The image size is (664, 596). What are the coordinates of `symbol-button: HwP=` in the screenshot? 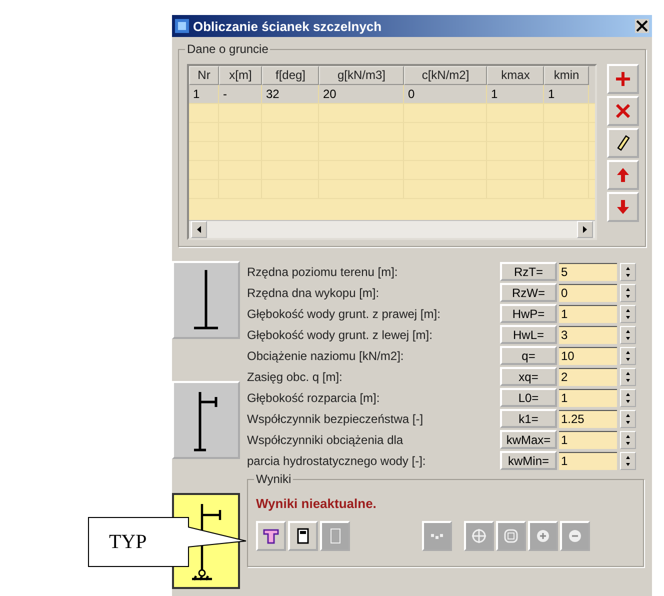 It's located at (528, 313).